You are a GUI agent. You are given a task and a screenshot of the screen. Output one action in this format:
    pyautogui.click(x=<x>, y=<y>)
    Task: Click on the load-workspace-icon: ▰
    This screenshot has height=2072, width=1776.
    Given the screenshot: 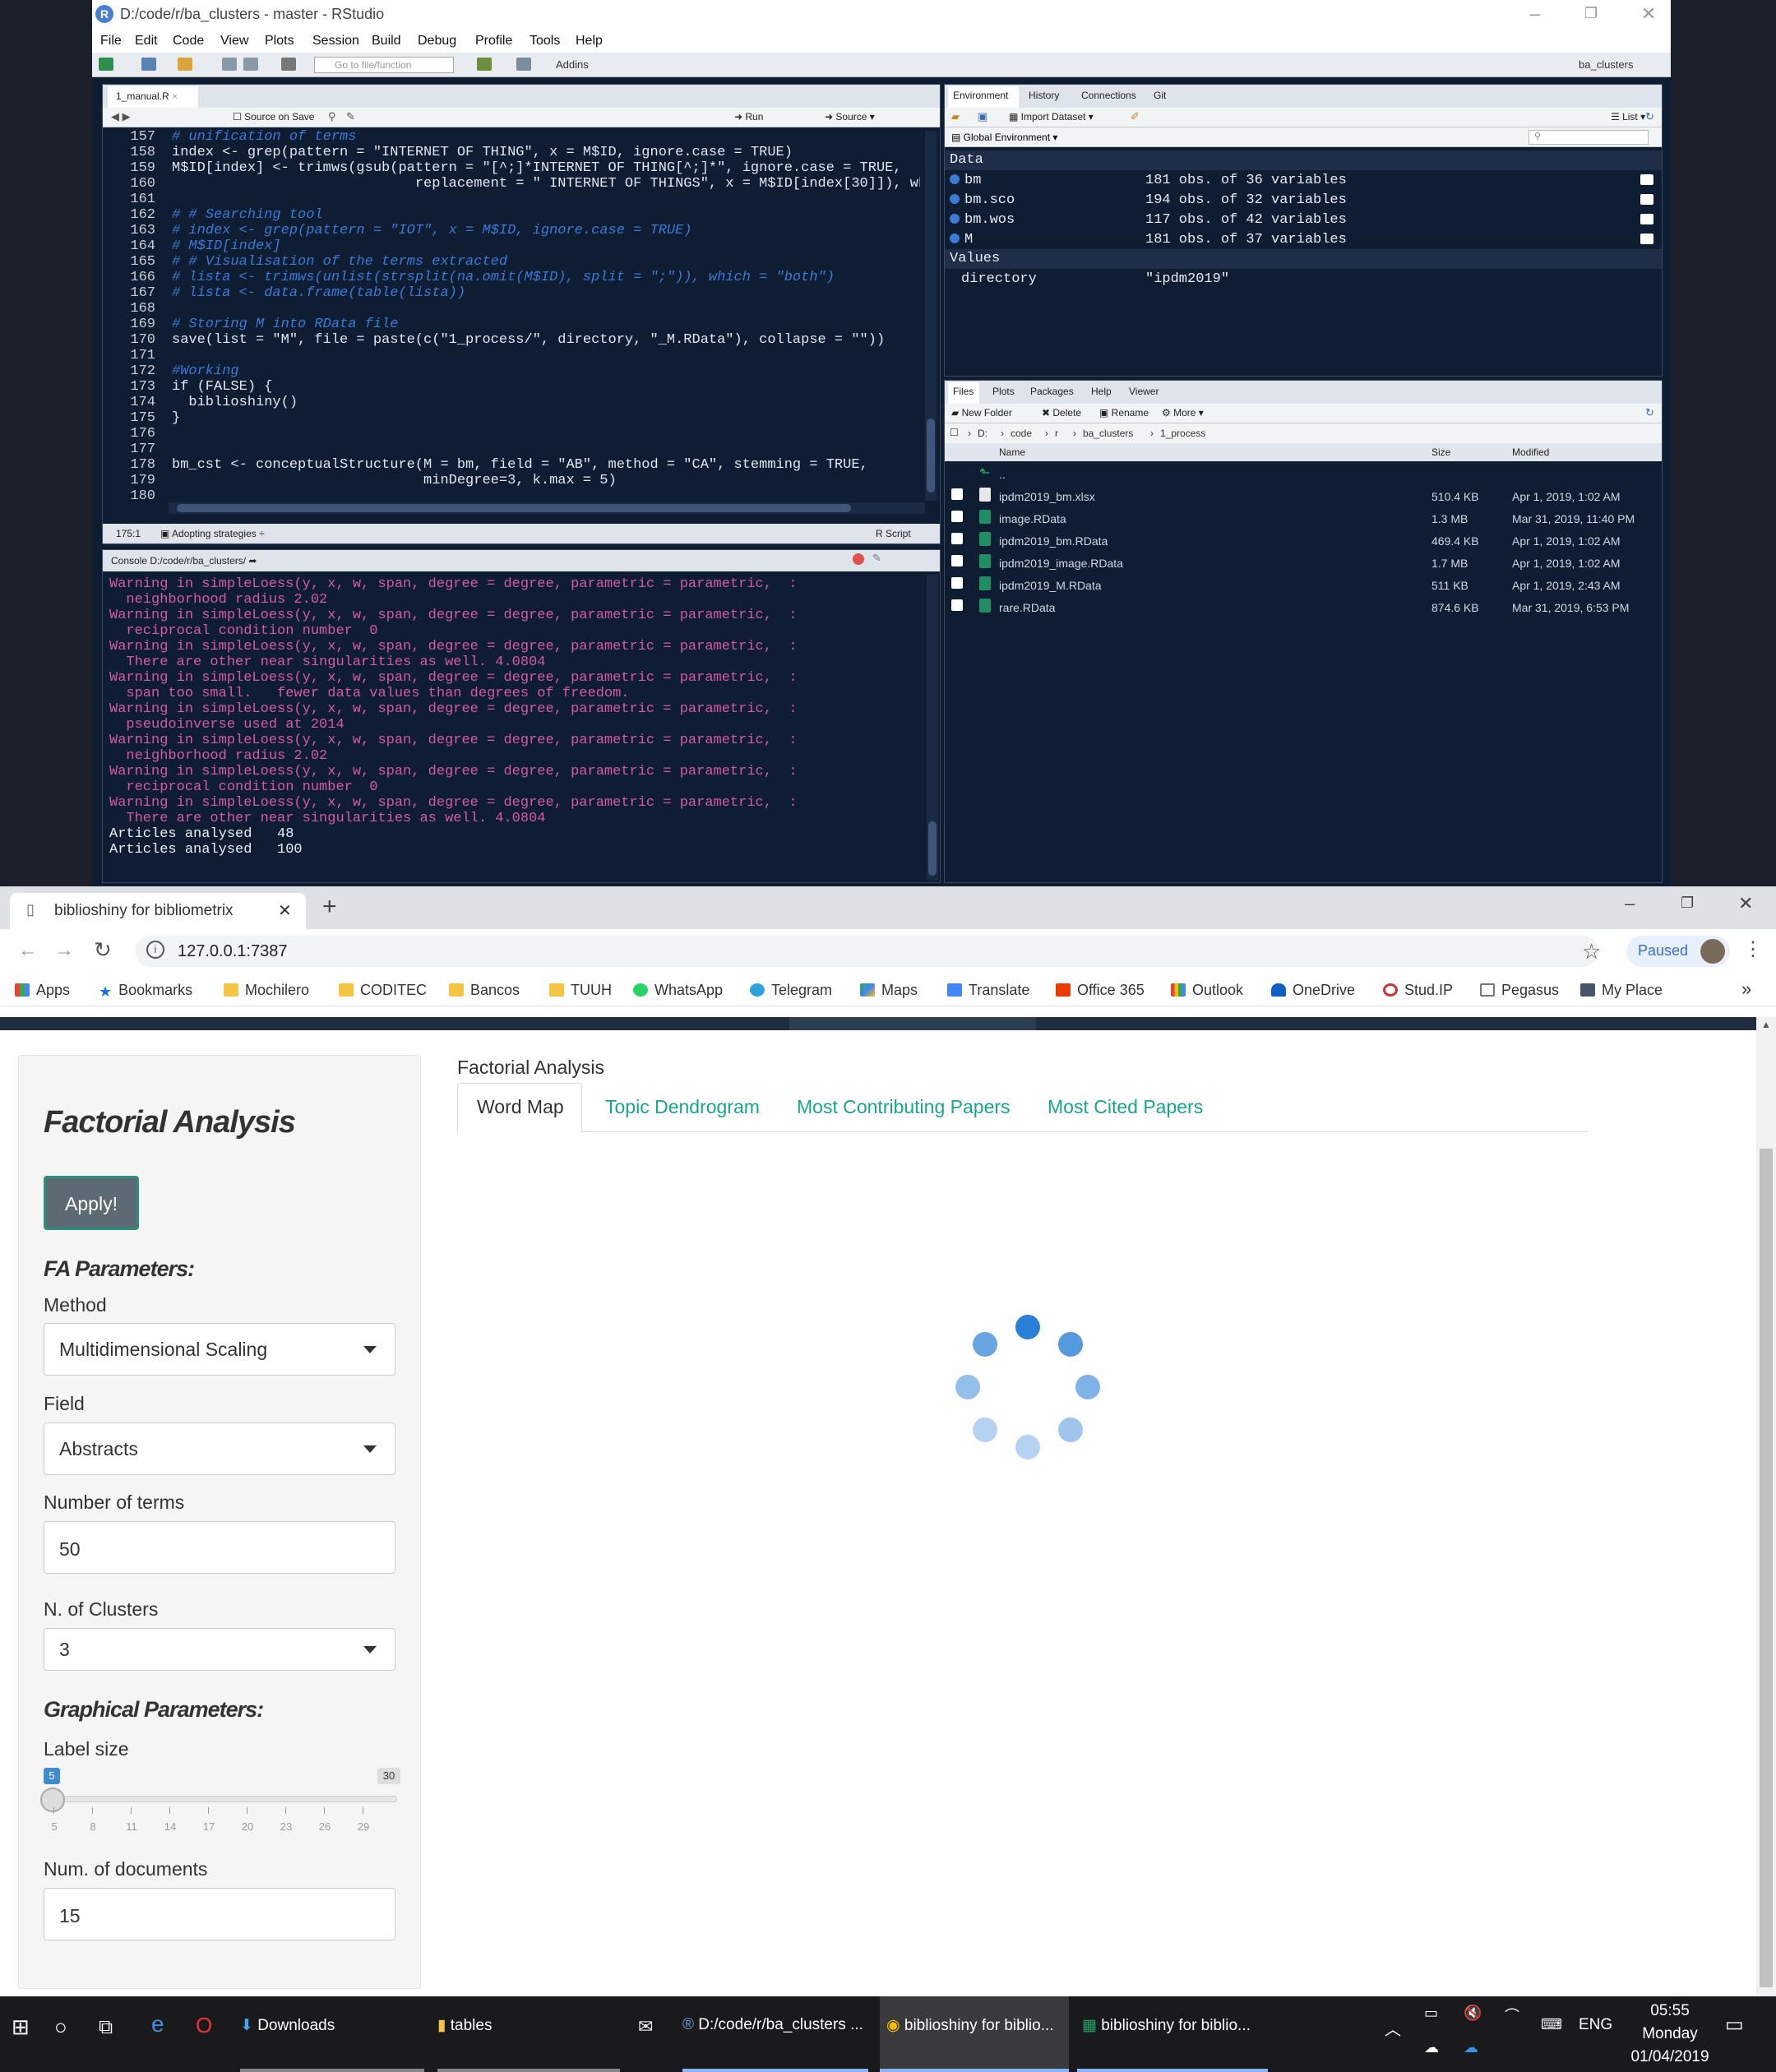 What is the action you would take?
    pyautogui.click(x=955, y=116)
    